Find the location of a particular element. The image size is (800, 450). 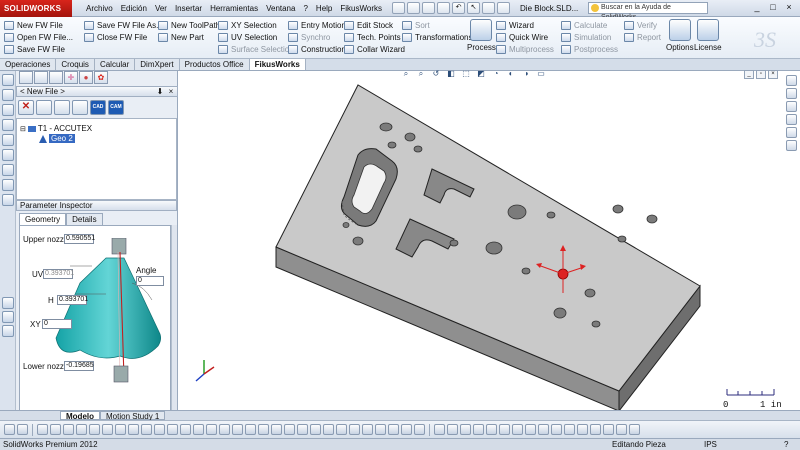

tb-wireframe-icon is located at coordinates (543, 429).